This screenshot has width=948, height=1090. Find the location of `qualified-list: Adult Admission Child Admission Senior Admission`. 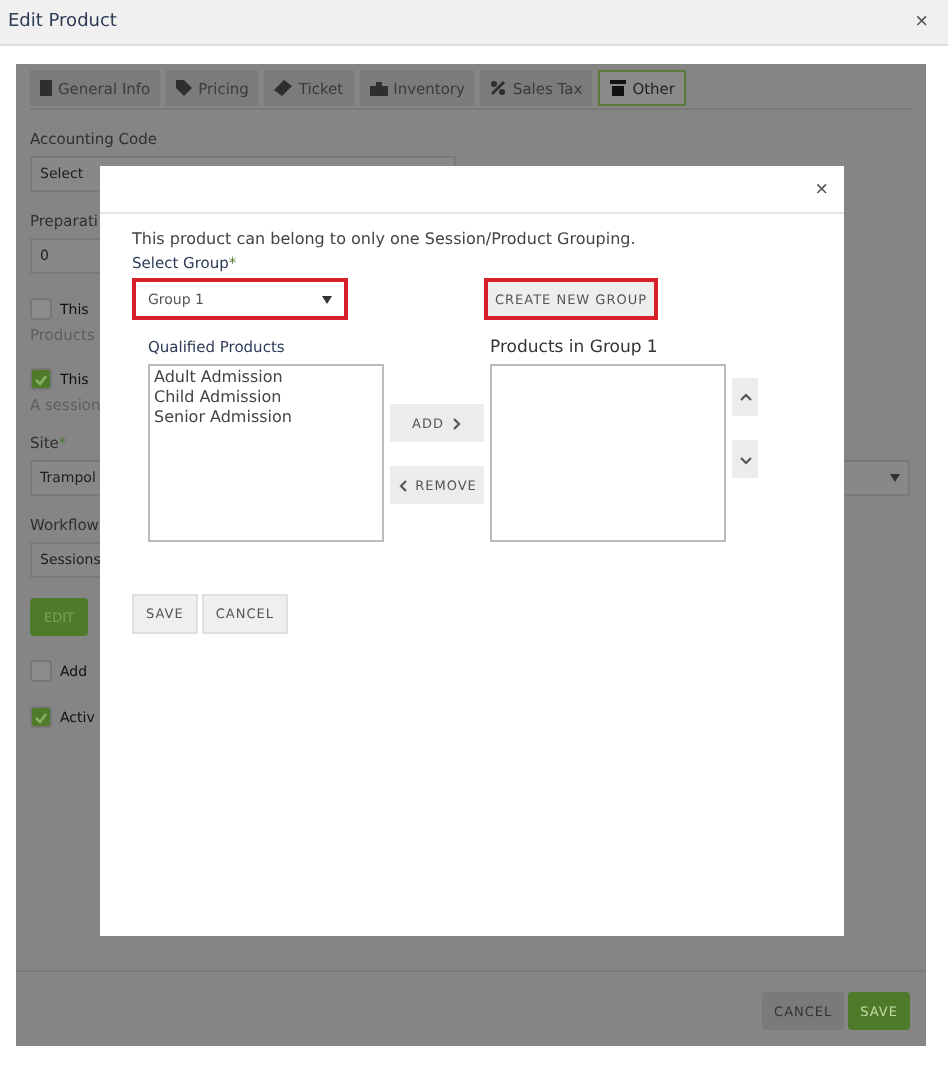

qualified-list: Adult Admission Child Admission Senior Admission is located at coordinates (266, 453).